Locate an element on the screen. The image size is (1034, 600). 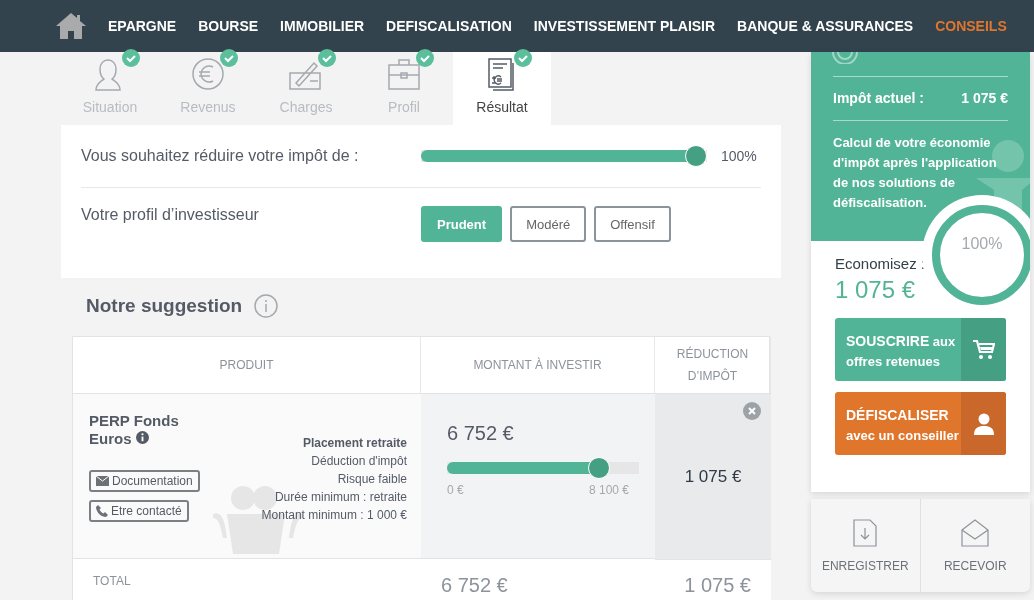
tax-value: 1 075 € is located at coordinates (984, 98).